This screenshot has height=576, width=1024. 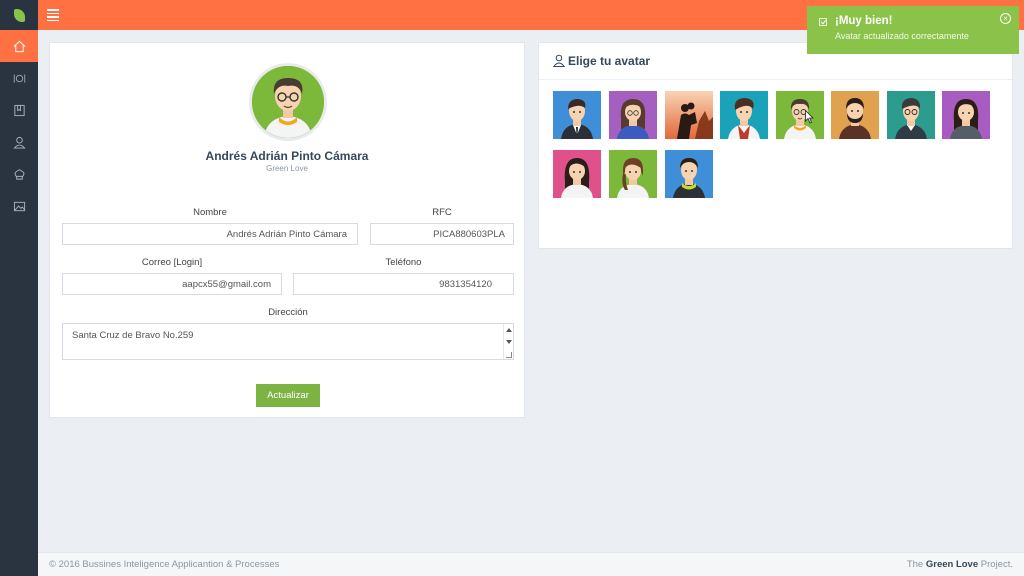 What do you see at coordinates (133, 335) in the screenshot?
I see `address-value: Santa Cruz de Bravo No.259` at bounding box center [133, 335].